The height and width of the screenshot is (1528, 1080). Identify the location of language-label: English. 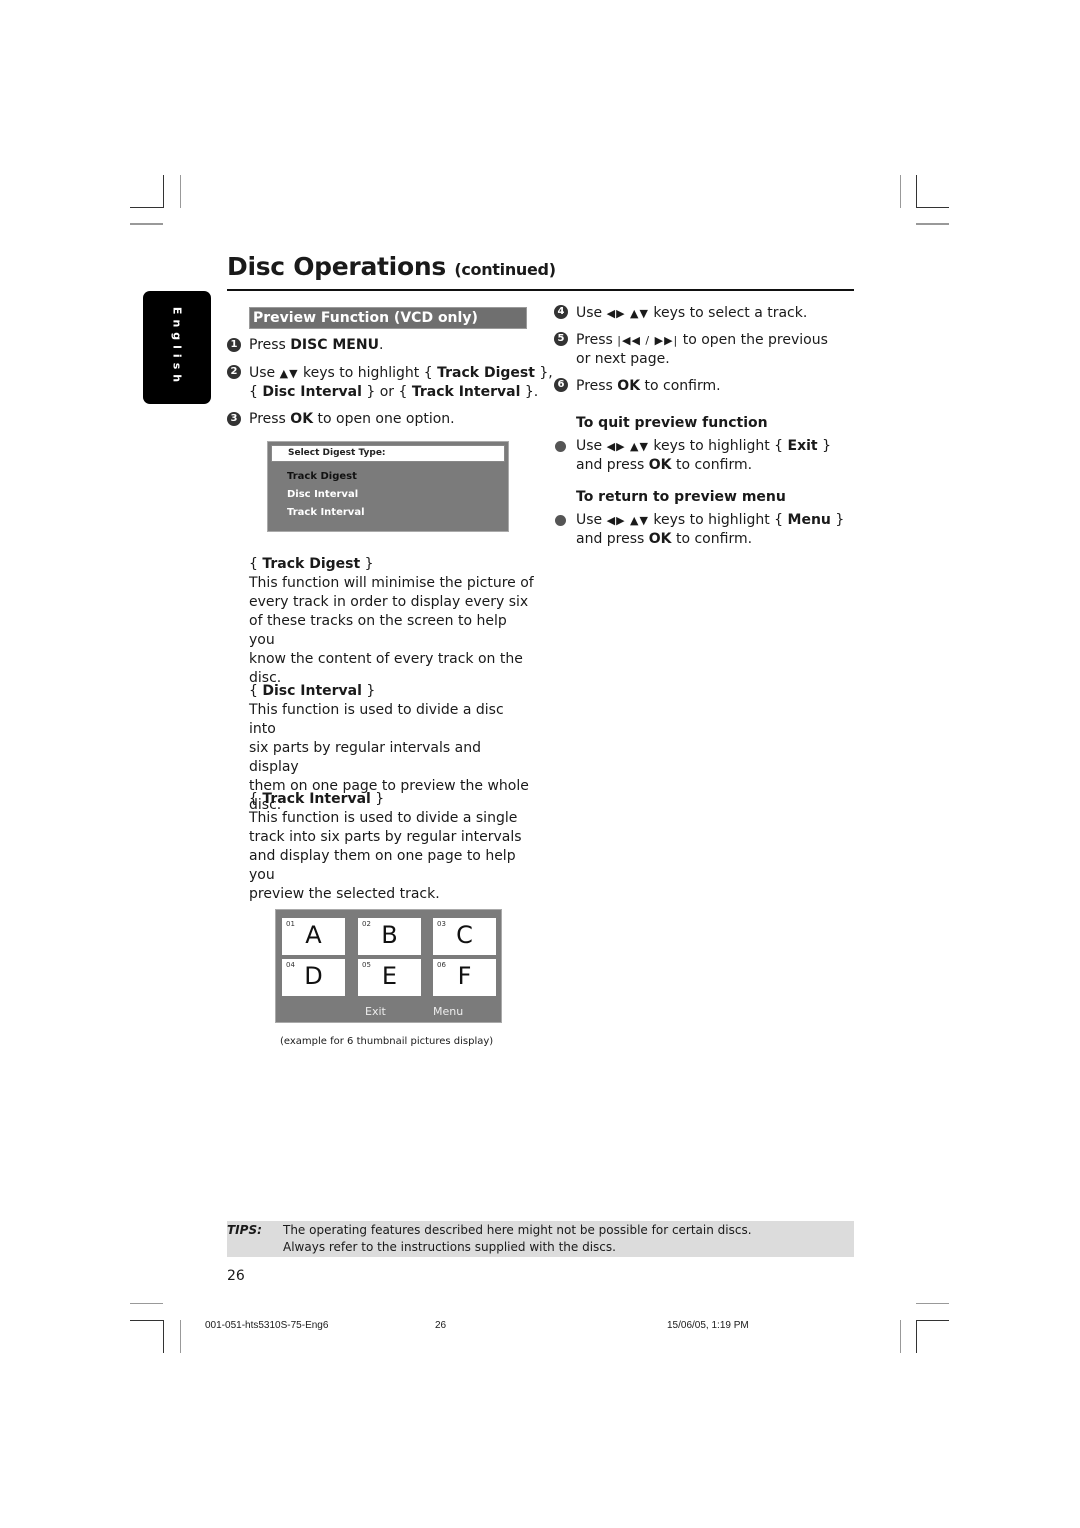
(177, 347).